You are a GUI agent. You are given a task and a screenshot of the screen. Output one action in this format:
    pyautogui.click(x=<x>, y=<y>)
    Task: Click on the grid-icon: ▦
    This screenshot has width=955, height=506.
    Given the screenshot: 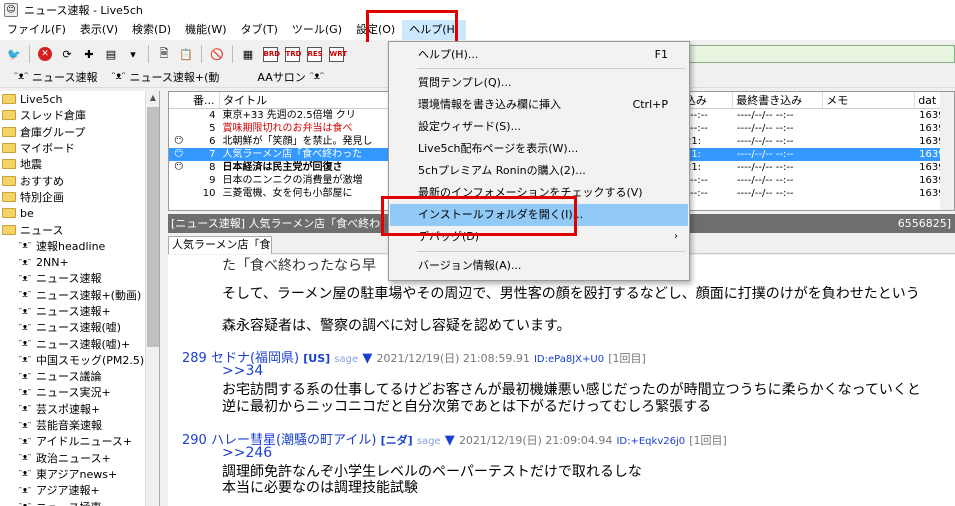 What is the action you would take?
    pyautogui.click(x=248, y=54)
    